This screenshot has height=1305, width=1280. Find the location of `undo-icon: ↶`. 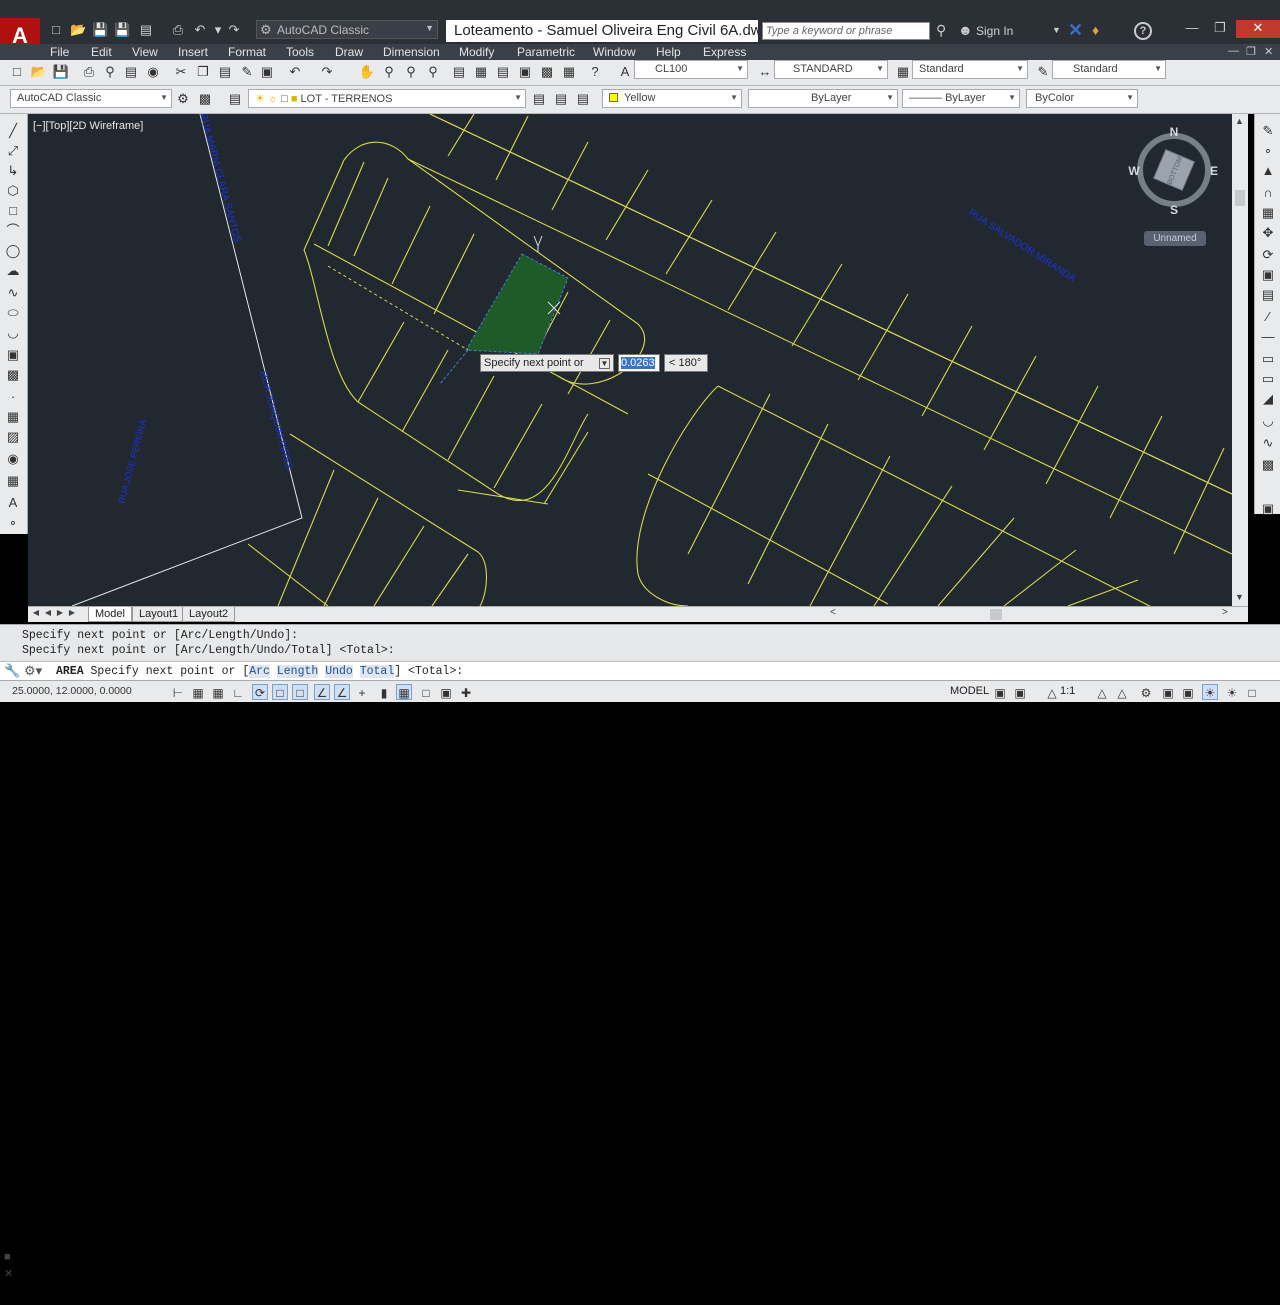

undo-icon: ↶ is located at coordinates (295, 72).